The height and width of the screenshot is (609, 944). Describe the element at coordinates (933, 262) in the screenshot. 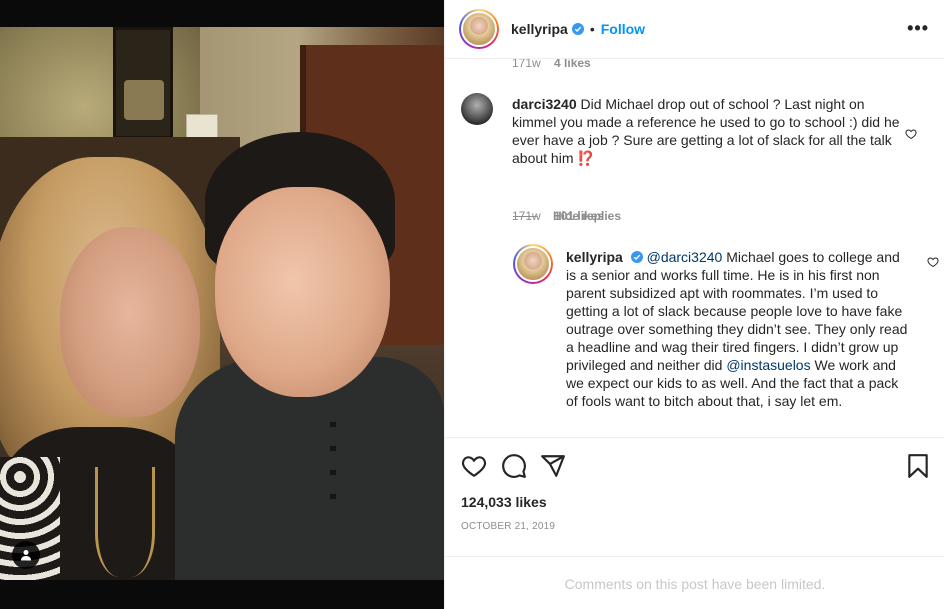

I see `reply-like-icon` at that location.